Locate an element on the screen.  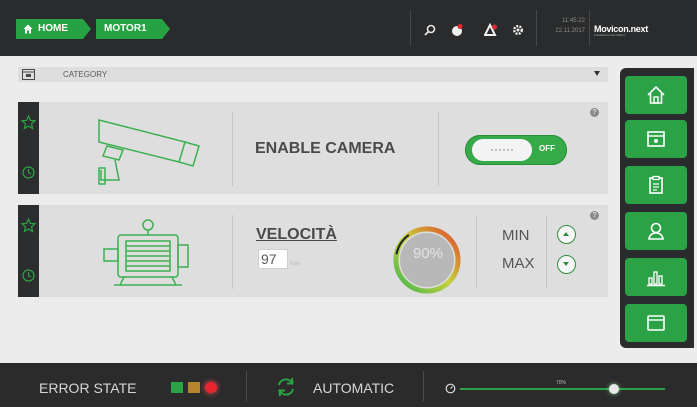
slider-value: 70% is located at coordinates (561, 383).